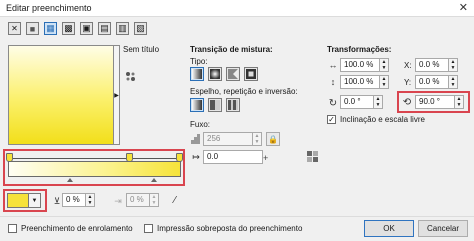 The height and width of the screenshot is (241, 474). I want to click on fill-preview, so click(61, 95).